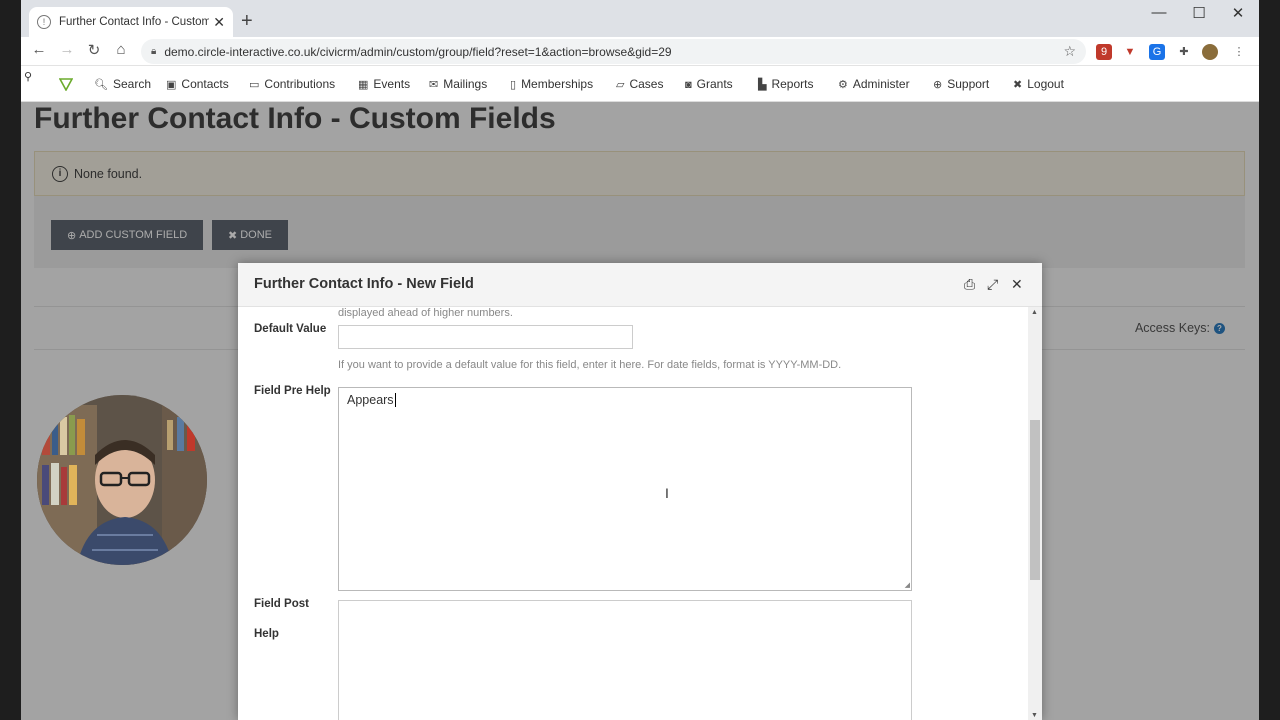 This screenshot has width=1280, height=720. Describe the element at coordinates (94, 50) in the screenshot. I see `reload-icon: ↻` at that location.